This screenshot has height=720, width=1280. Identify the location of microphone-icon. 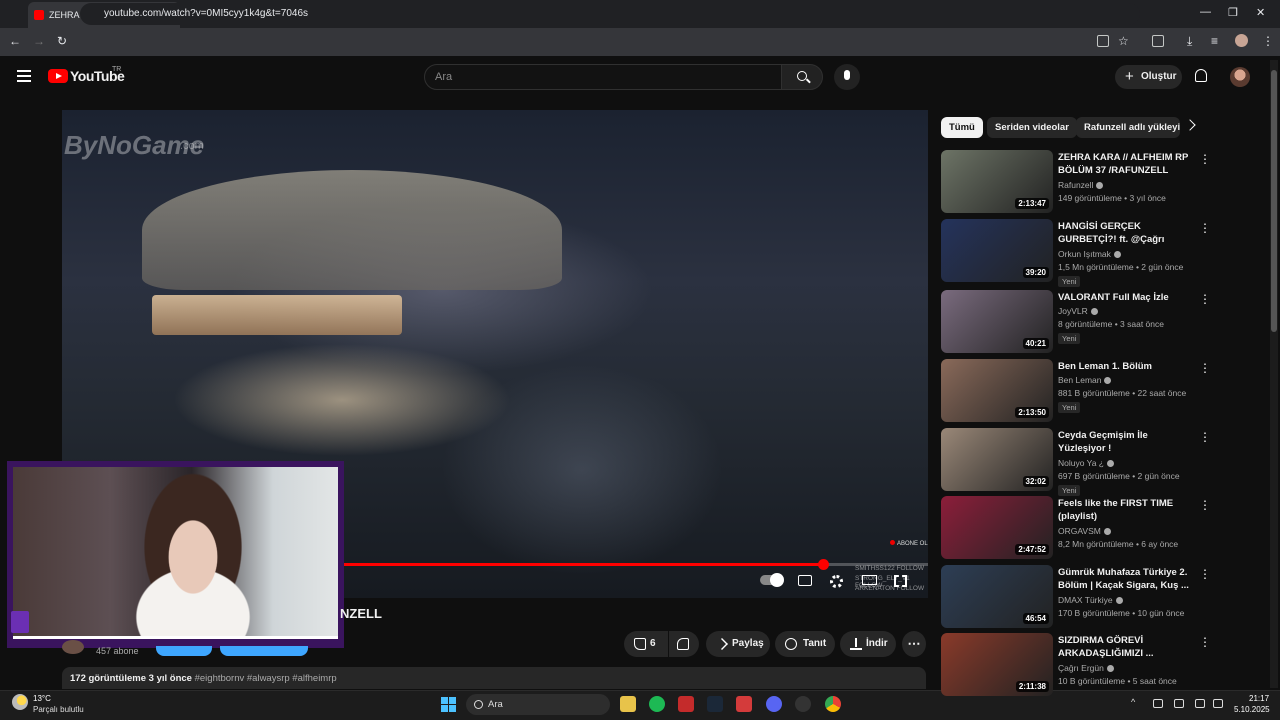
(1158, 703).